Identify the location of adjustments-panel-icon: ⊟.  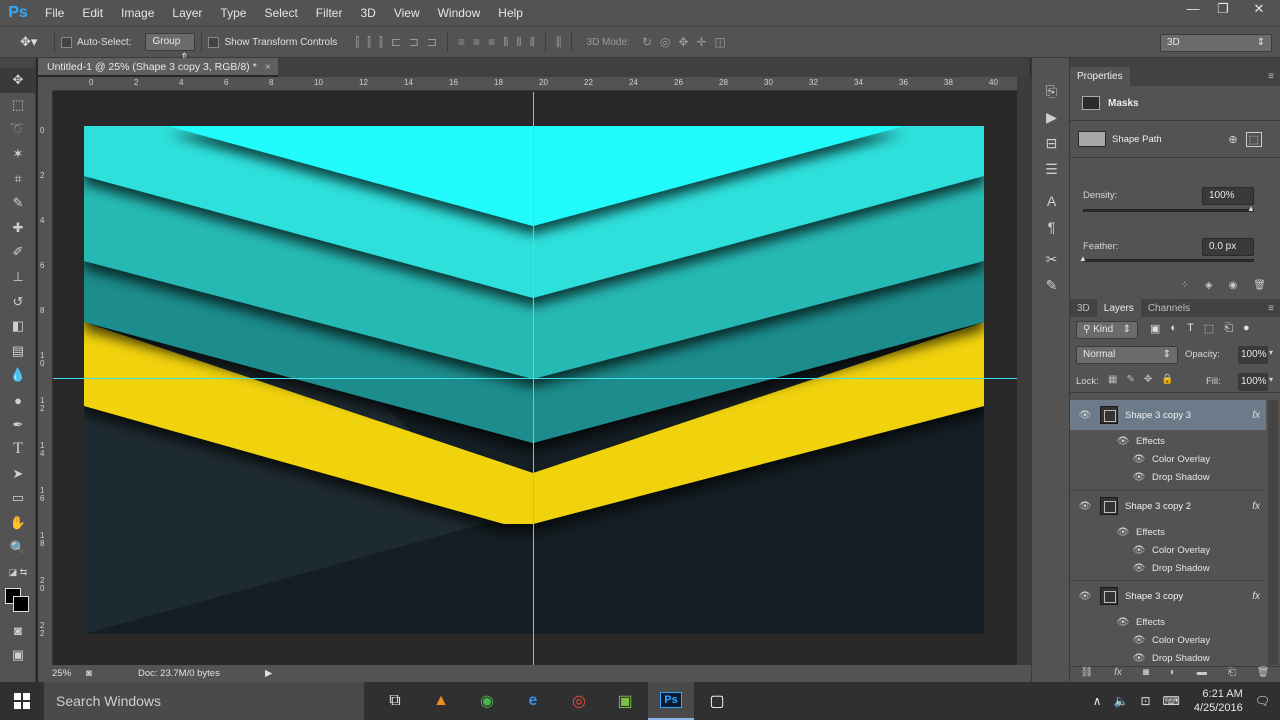
(1051, 143).